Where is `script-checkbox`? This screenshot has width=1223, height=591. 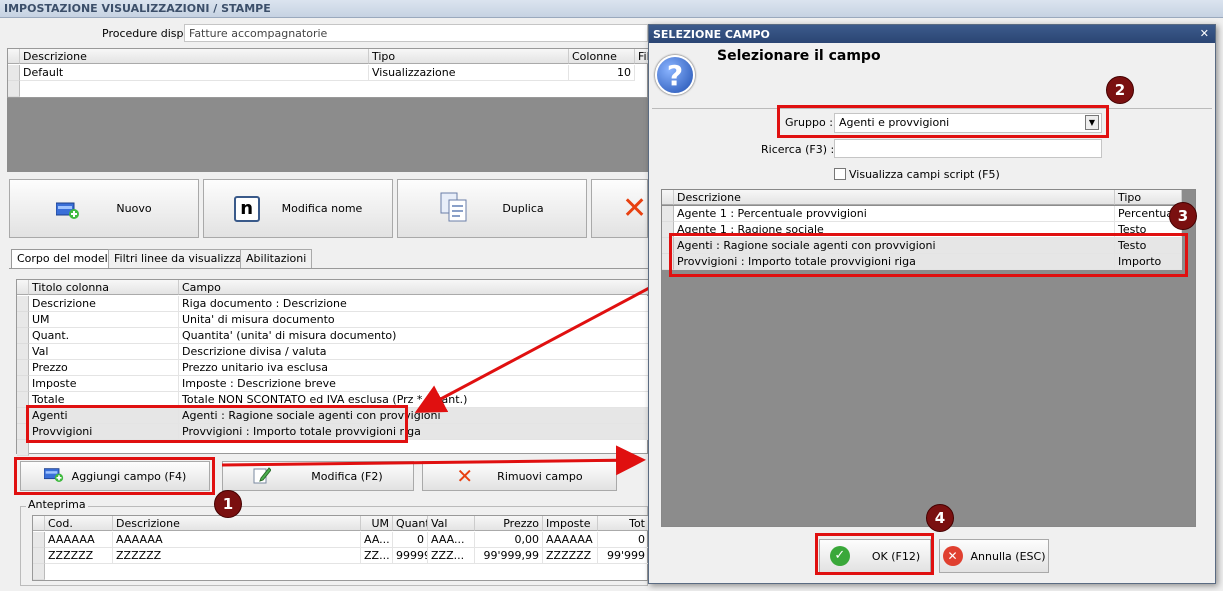 script-checkbox is located at coordinates (840, 174).